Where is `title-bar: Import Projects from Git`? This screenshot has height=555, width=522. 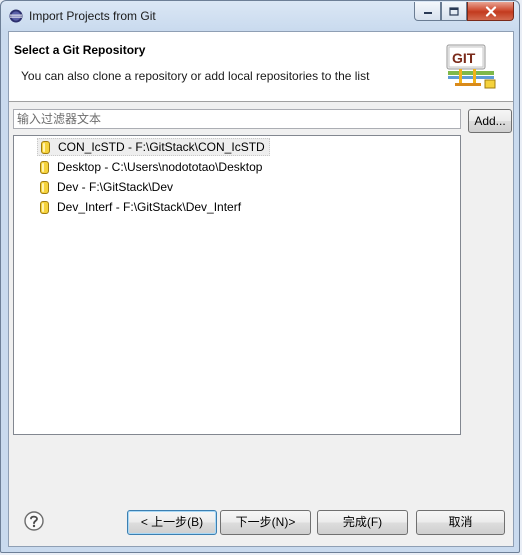 title-bar: Import Projects from Git is located at coordinates (260, 16).